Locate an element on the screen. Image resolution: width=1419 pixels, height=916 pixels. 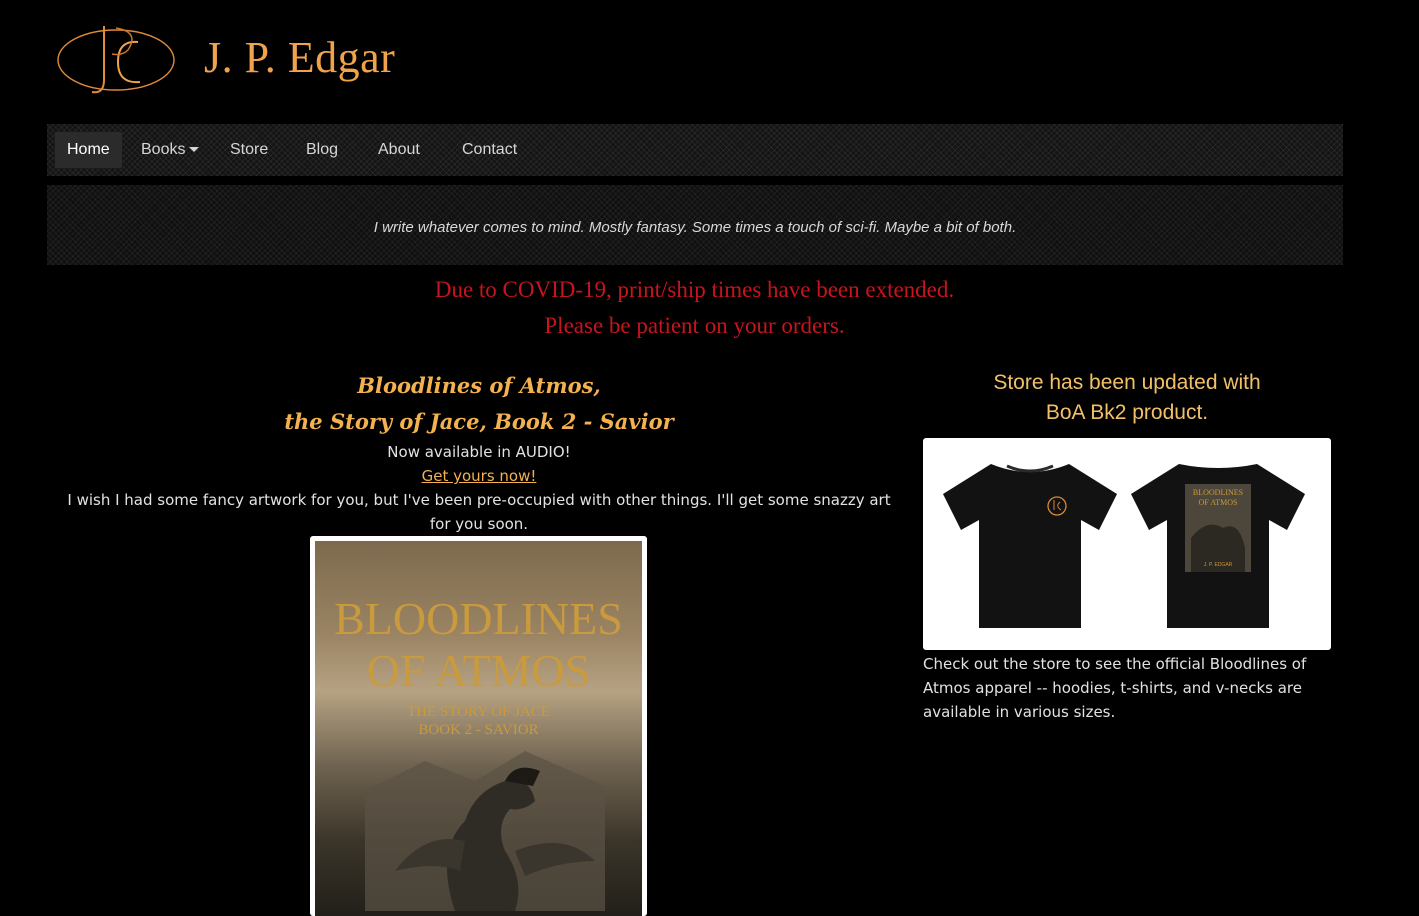
get-yours-link: Get yours now! is located at coordinates (479, 476).